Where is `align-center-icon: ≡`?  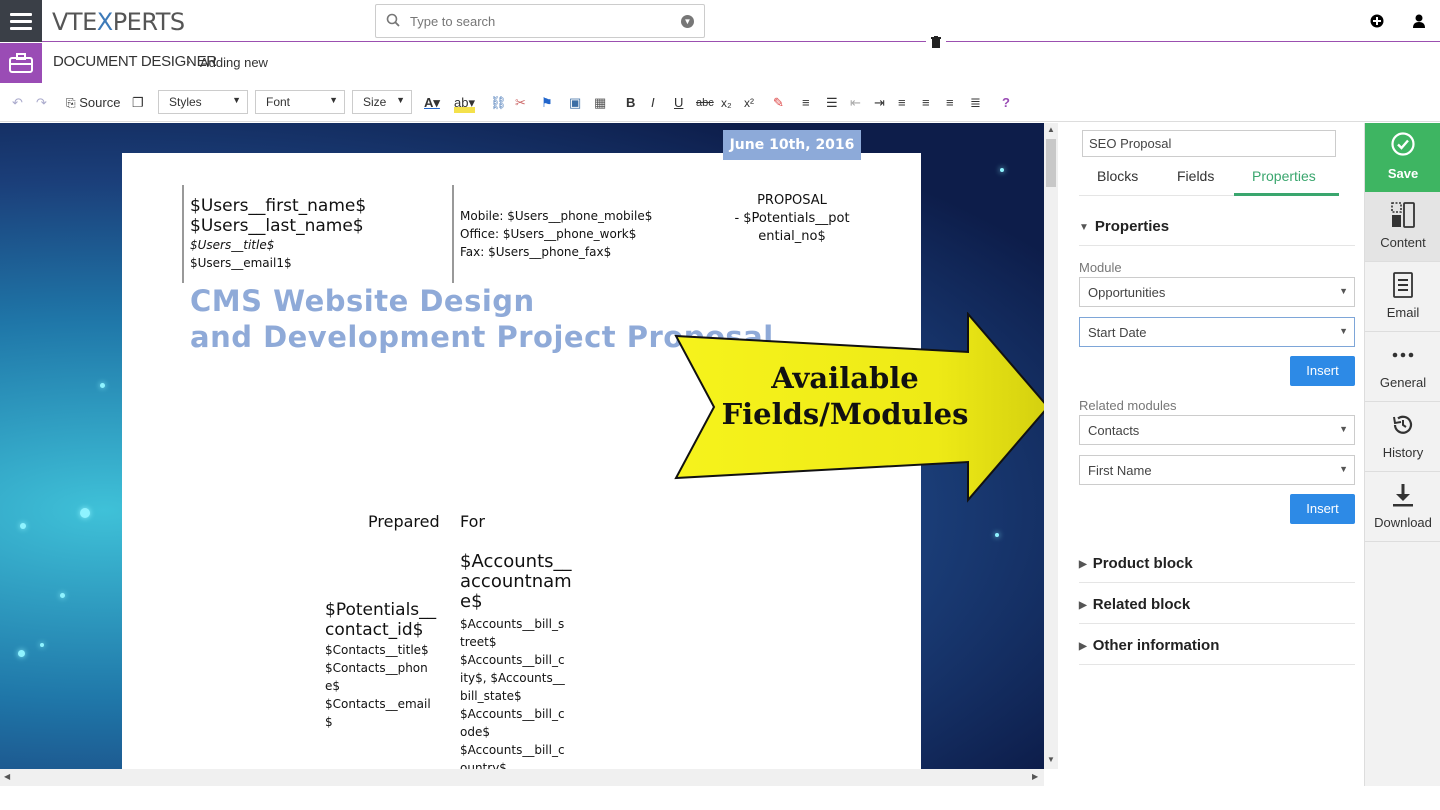
align-center-icon: ≡ is located at coordinates (926, 103).